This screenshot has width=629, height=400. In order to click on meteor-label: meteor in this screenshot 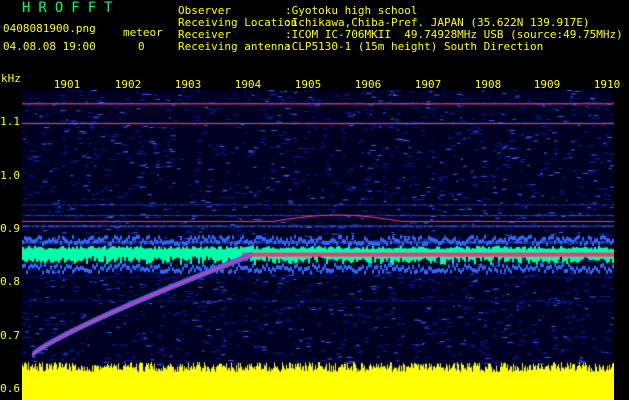, I will do `click(143, 32)`.